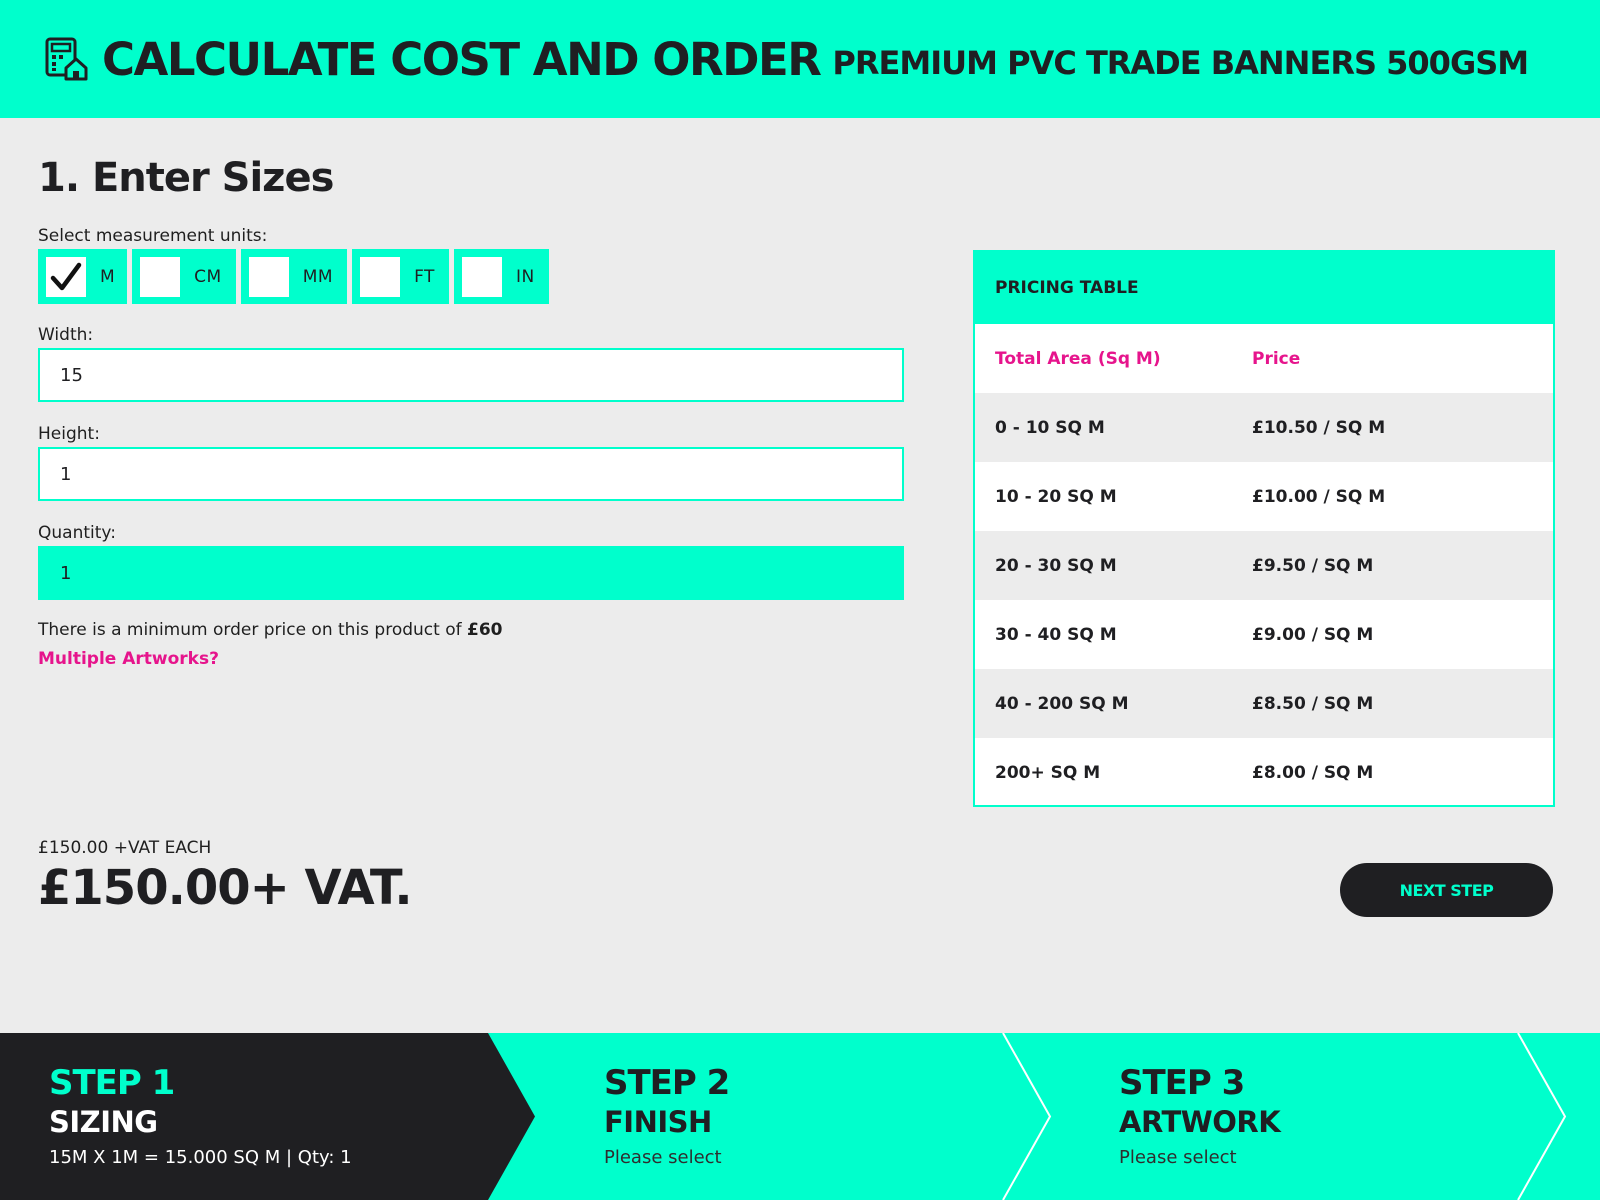 This screenshot has height=1200, width=1600. I want to click on pricing-table-title: PRICING TABLE, so click(1264, 288).